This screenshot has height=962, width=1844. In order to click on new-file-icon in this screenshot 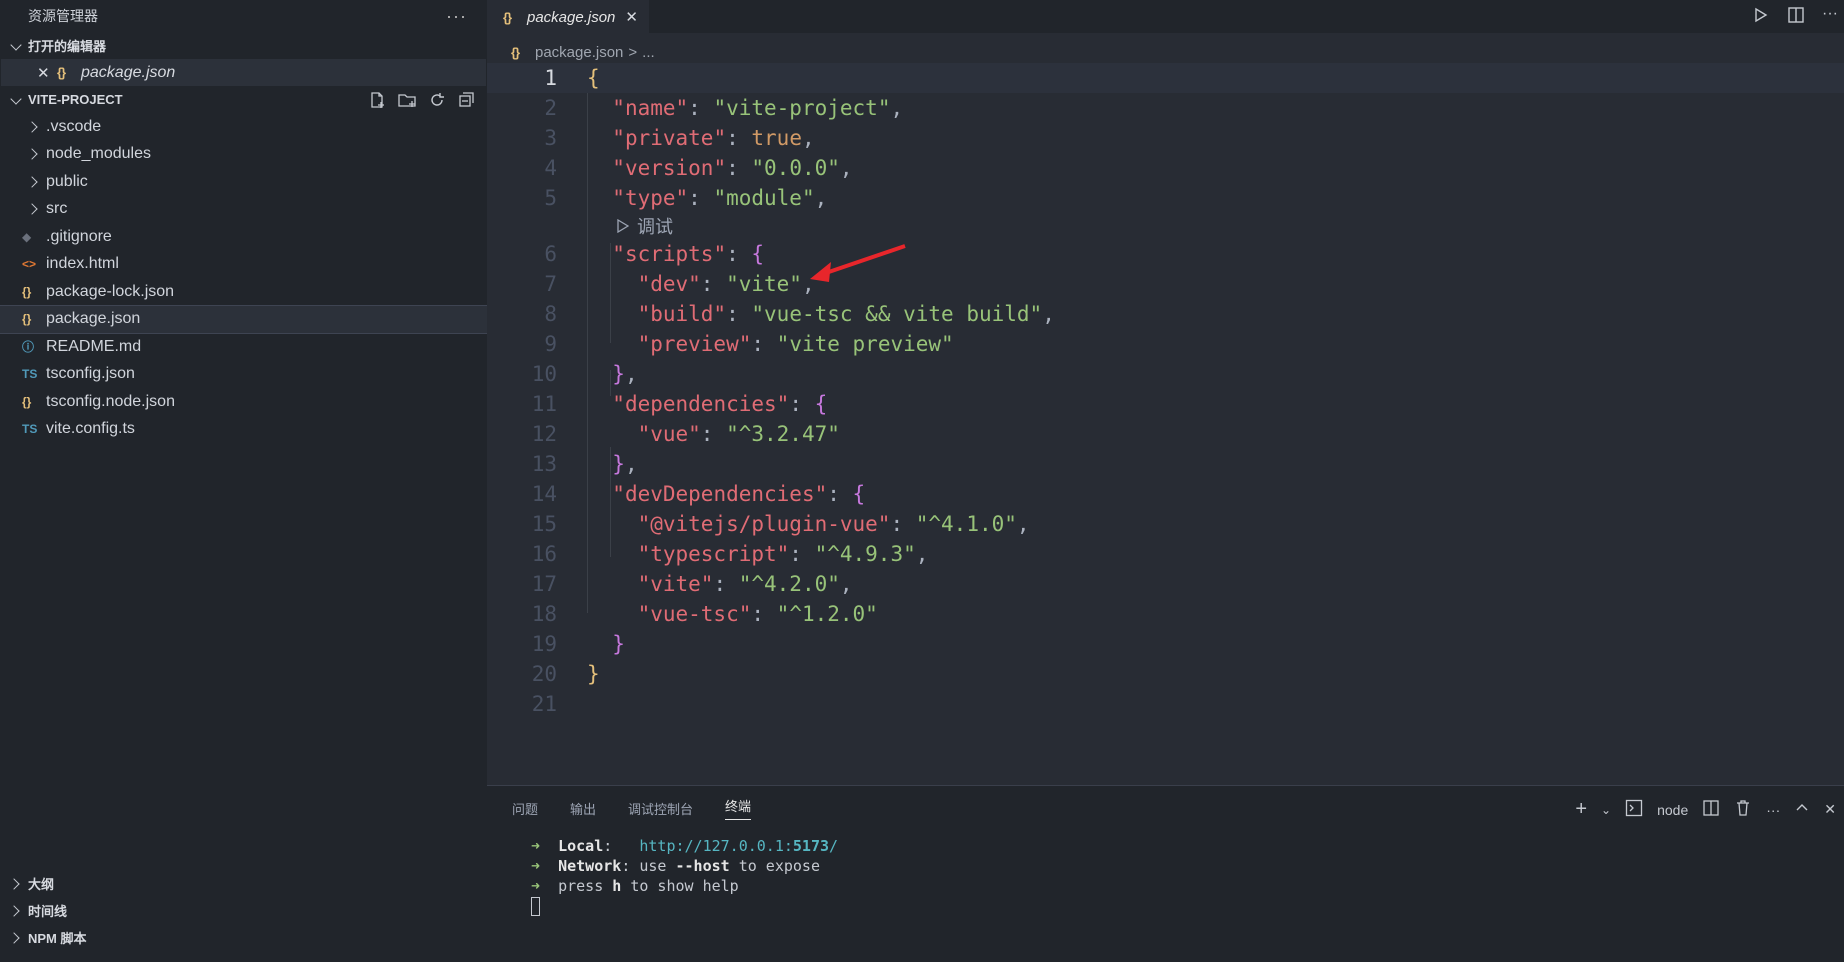, I will do `click(377, 100)`.